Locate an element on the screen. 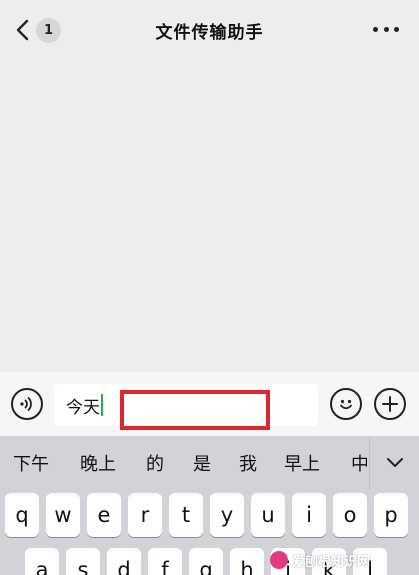 This screenshot has height=575, width=419. key-y: y is located at coordinates (227, 515).